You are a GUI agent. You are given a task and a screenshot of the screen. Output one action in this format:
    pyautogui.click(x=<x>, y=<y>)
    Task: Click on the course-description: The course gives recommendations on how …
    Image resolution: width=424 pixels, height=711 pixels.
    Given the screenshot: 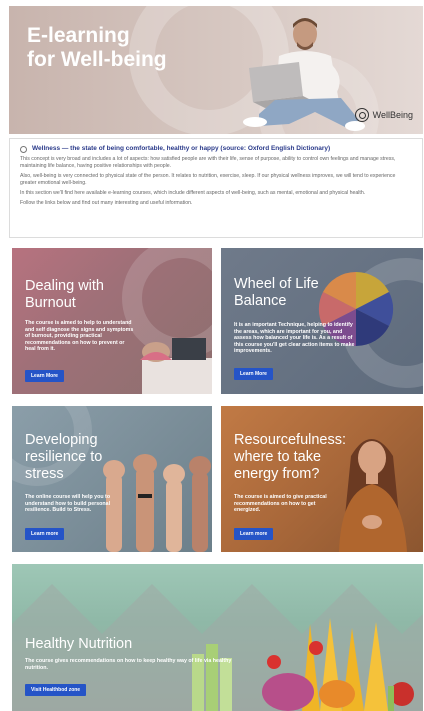 What is the action you would take?
    pyautogui.click(x=128, y=664)
    